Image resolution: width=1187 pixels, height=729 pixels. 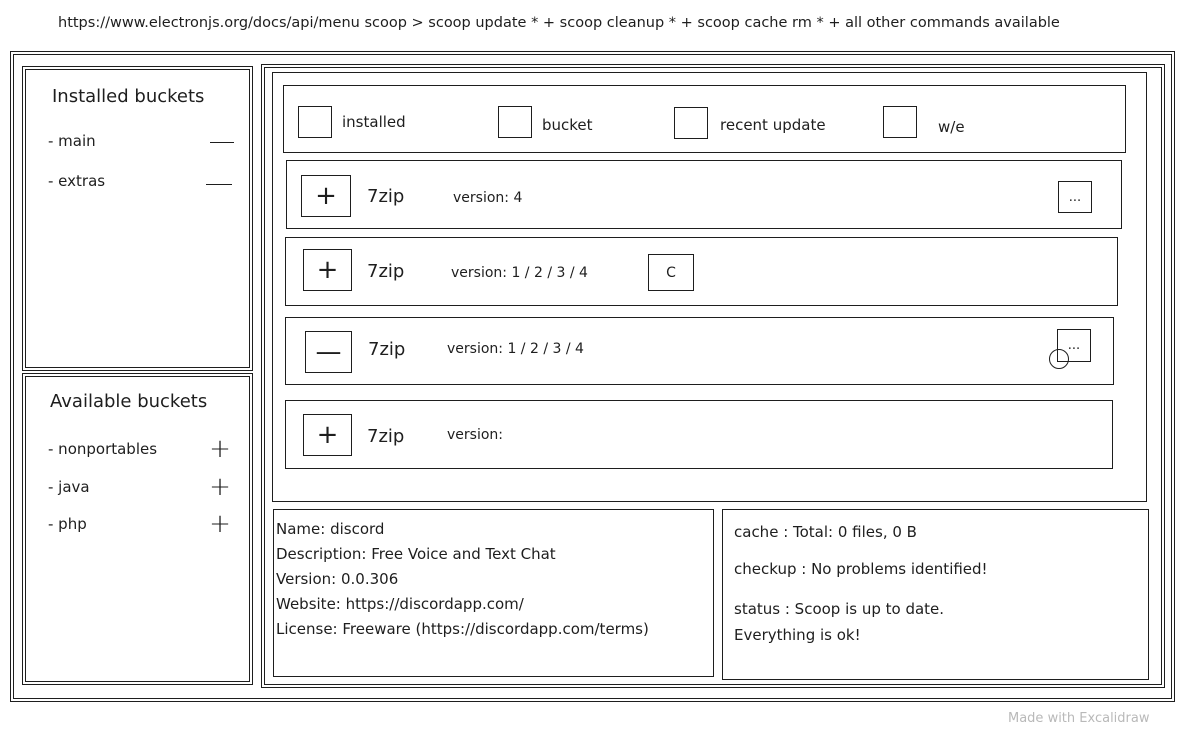 What do you see at coordinates (773, 125) in the screenshot?
I see `filter-recent-update-label: recent update` at bounding box center [773, 125].